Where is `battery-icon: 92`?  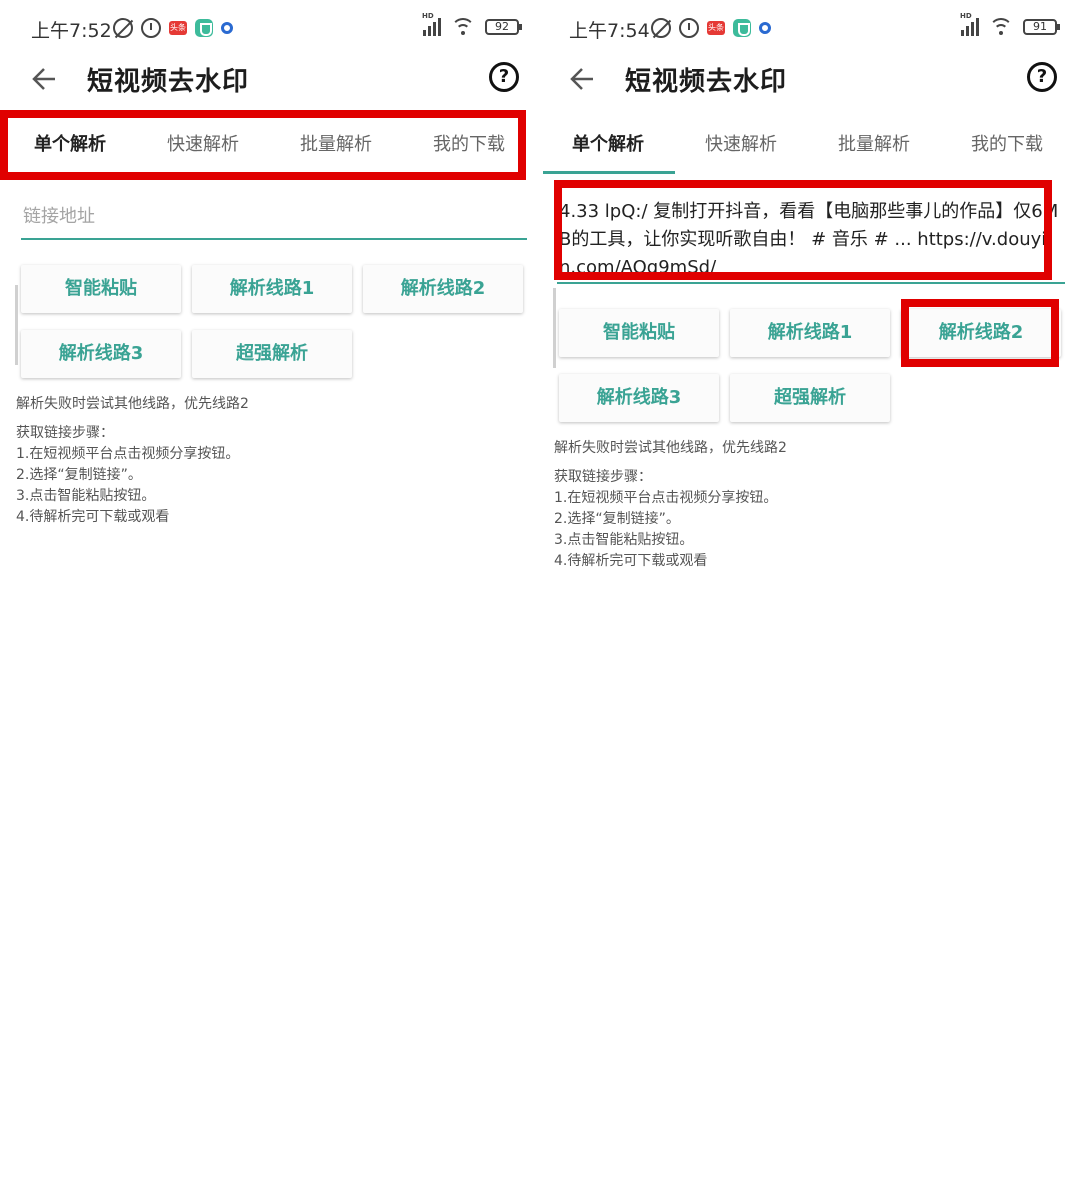 battery-icon: 92 is located at coordinates (503, 27).